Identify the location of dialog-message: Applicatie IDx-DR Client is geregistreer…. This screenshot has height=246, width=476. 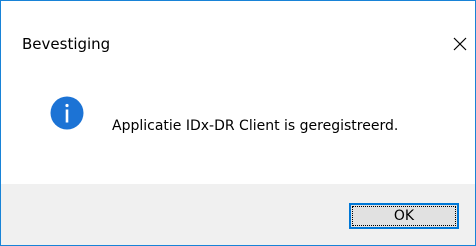
(255, 126).